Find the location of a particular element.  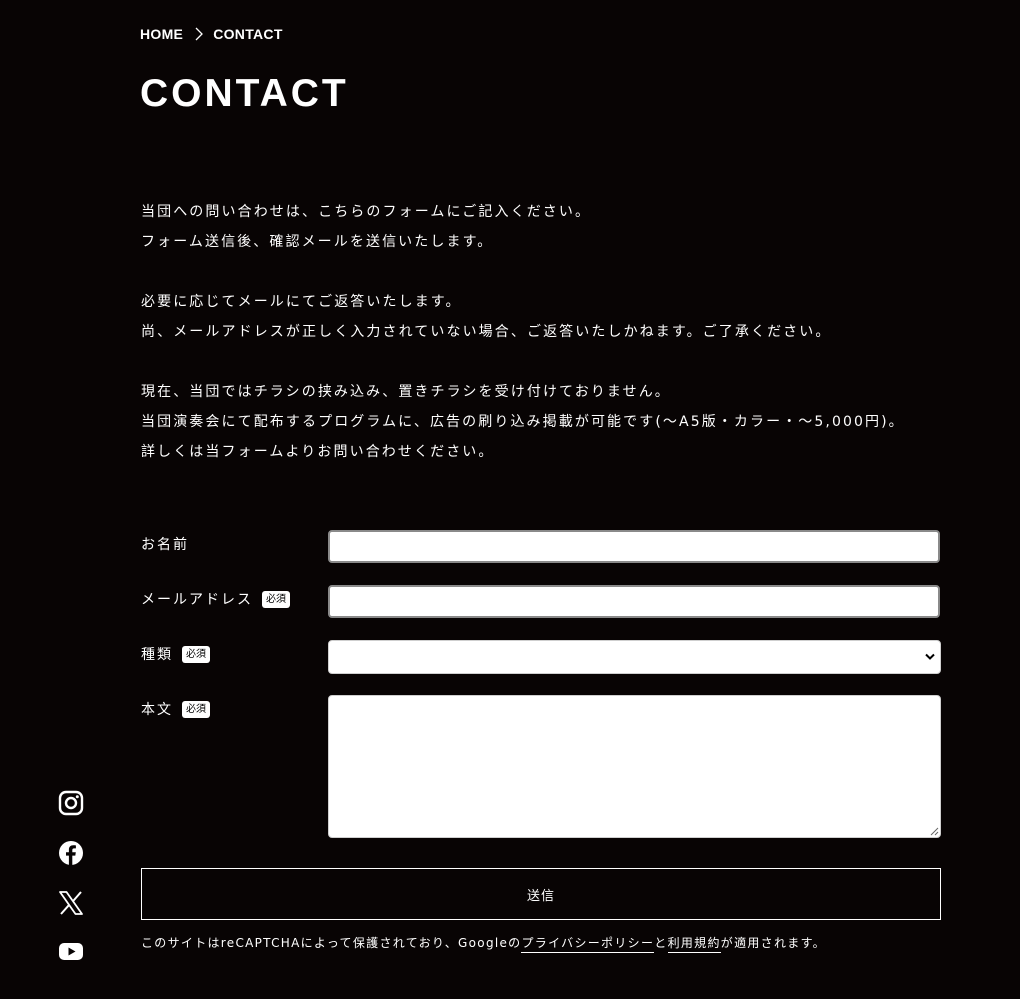

name-label-text: お名前 is located at coordinates (165, 545).